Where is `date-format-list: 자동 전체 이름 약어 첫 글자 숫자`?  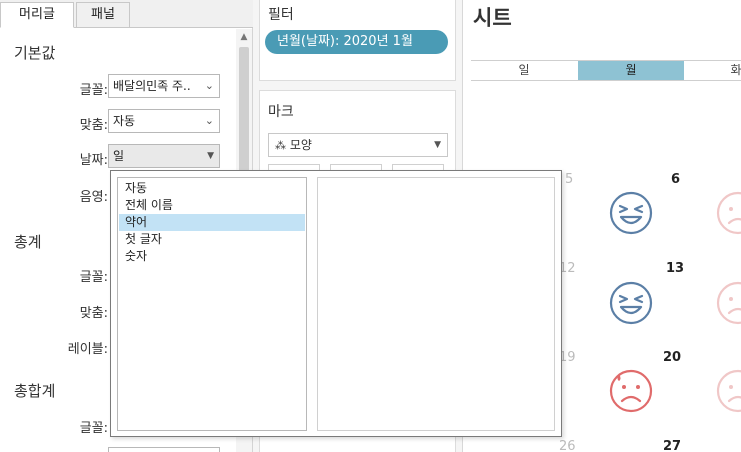
date-format-list: 자동 전체 이름 약어 첫 글자 숫자 is located at coordinates (212, 304).